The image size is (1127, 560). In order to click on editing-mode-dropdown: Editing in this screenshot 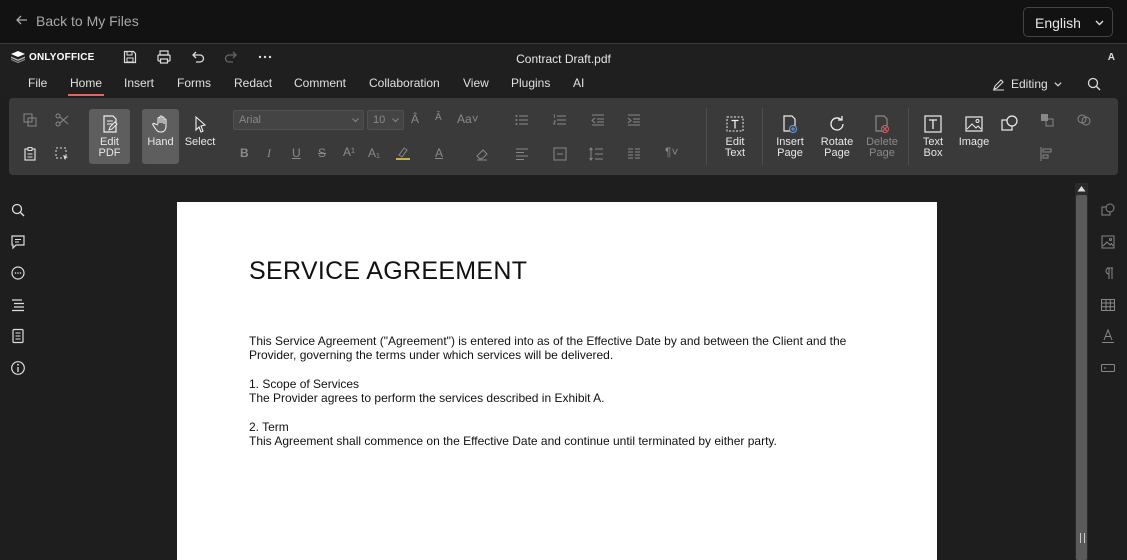, I will do `click(1027, 84)`.